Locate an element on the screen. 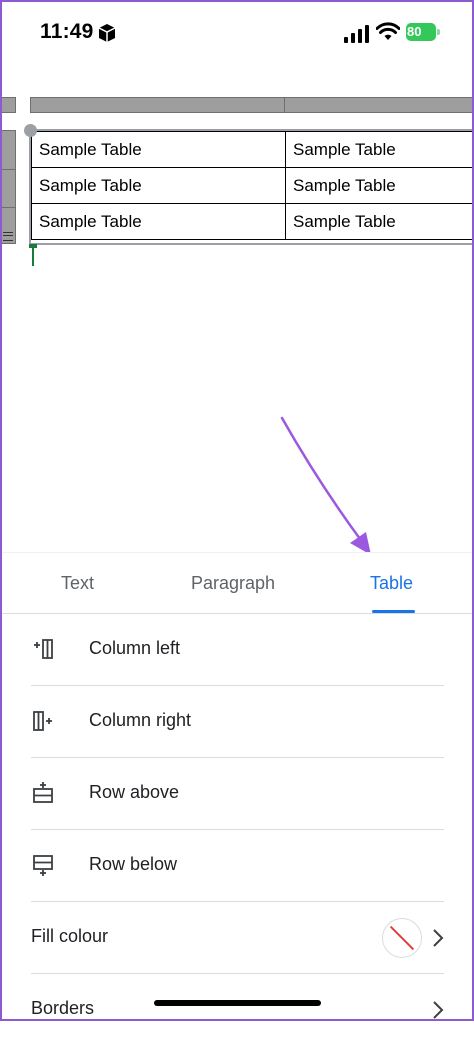  wifi-icon is located at coordinates (388, 31).